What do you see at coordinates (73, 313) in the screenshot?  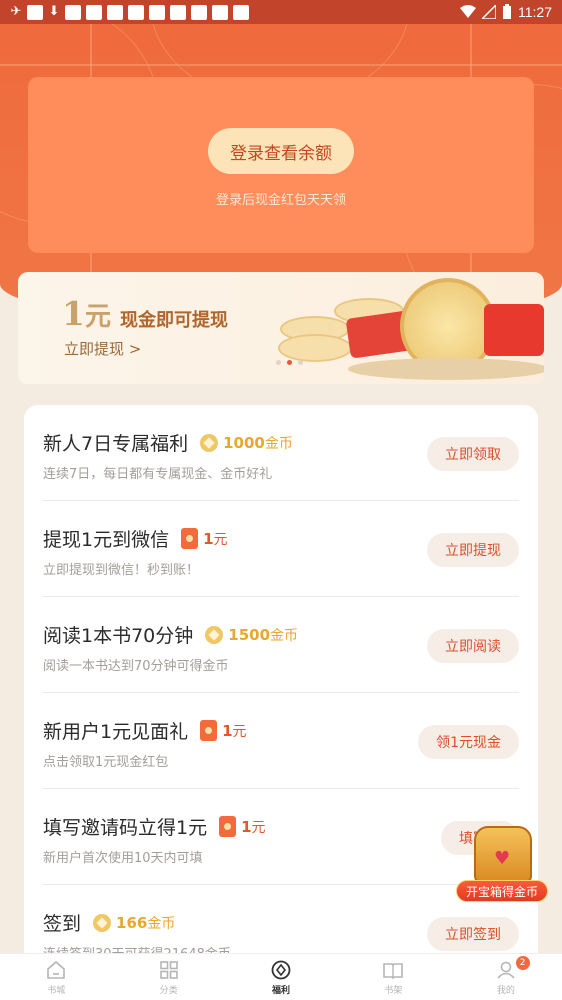 I see `banner-amount-number: 1` at bounding box center [73, 313].